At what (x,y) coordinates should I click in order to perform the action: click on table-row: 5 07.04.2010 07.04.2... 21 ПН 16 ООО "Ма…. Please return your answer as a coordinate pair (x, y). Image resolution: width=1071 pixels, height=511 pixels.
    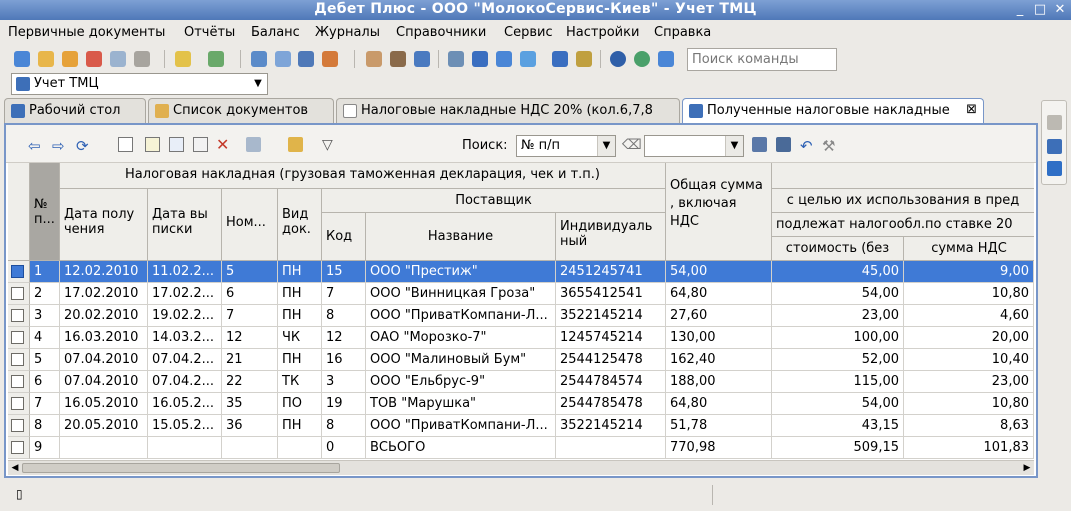
    Looking at the image, I should click on (521, 360).